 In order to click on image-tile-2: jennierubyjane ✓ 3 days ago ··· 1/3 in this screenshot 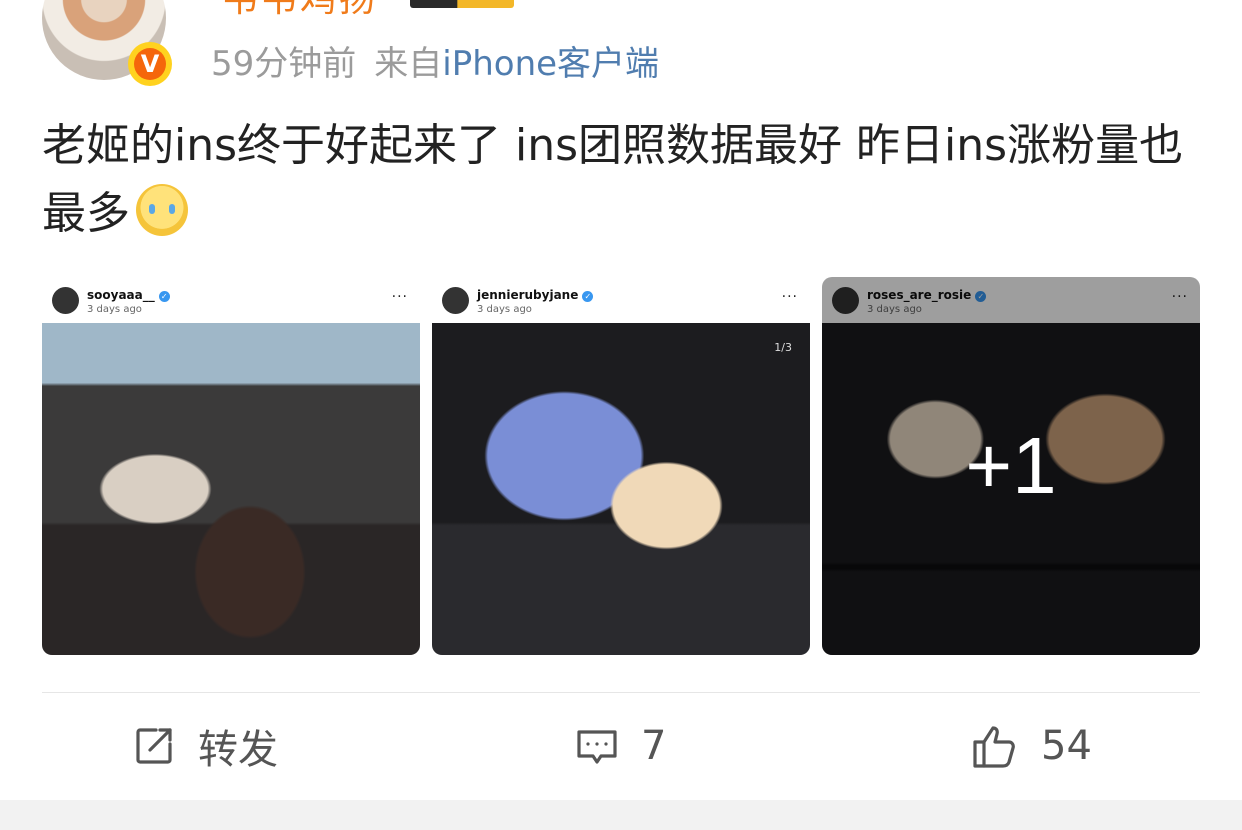, I will do `click(621, 466)`.